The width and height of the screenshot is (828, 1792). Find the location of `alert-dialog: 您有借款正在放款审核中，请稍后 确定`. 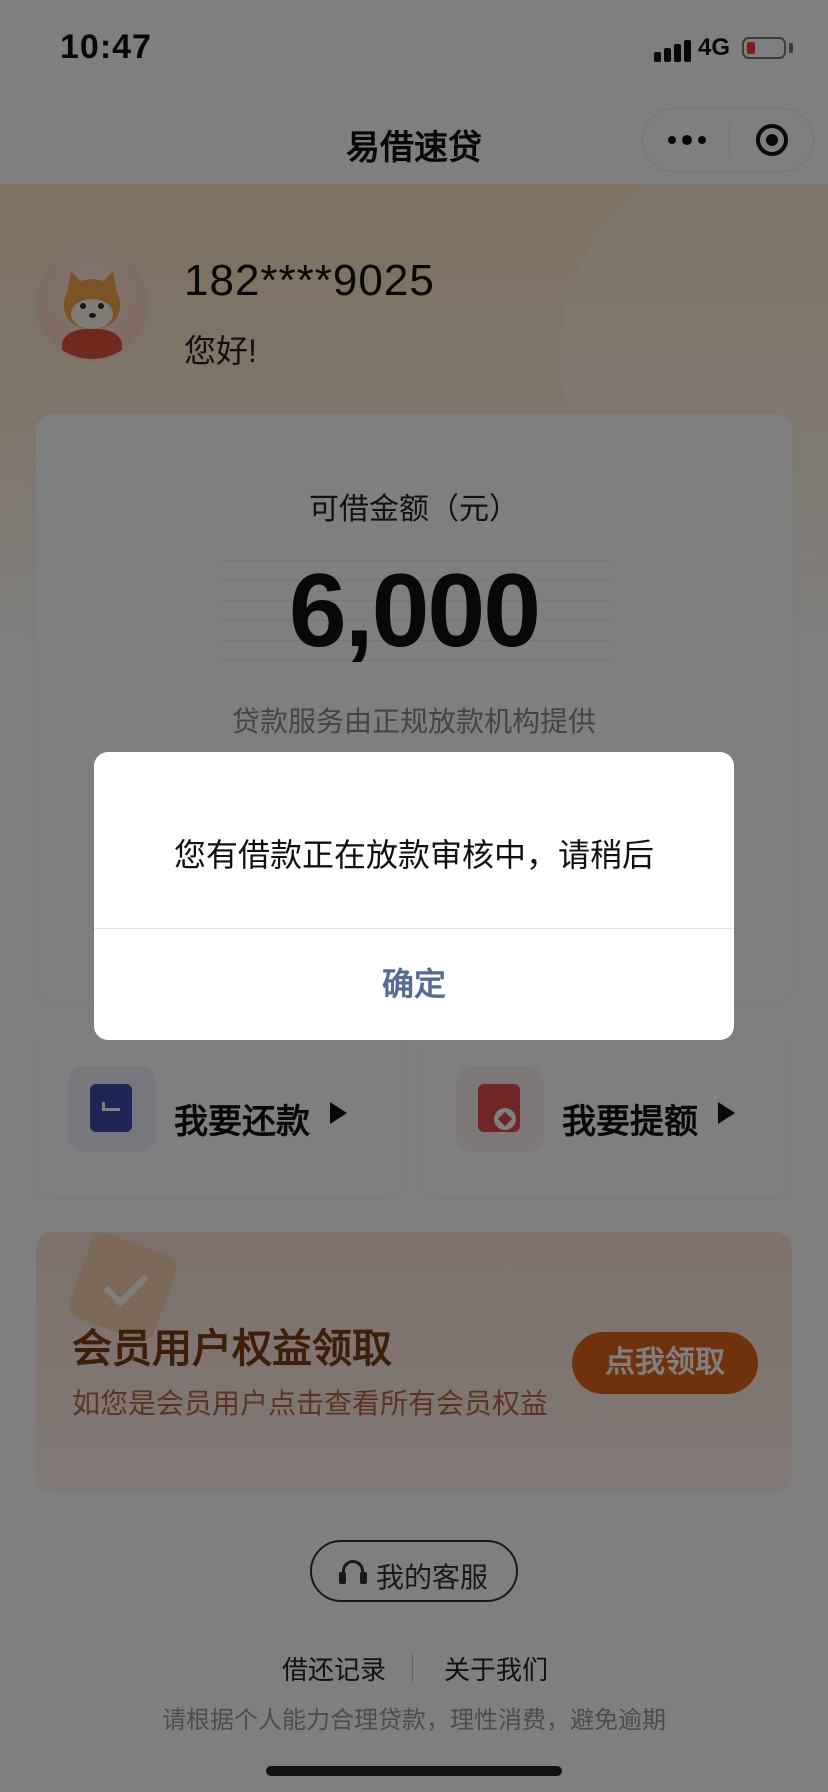

alert-dialog: 您有借款正在放款审核中，请稍后 确定 is located at coordinates (414, 896).